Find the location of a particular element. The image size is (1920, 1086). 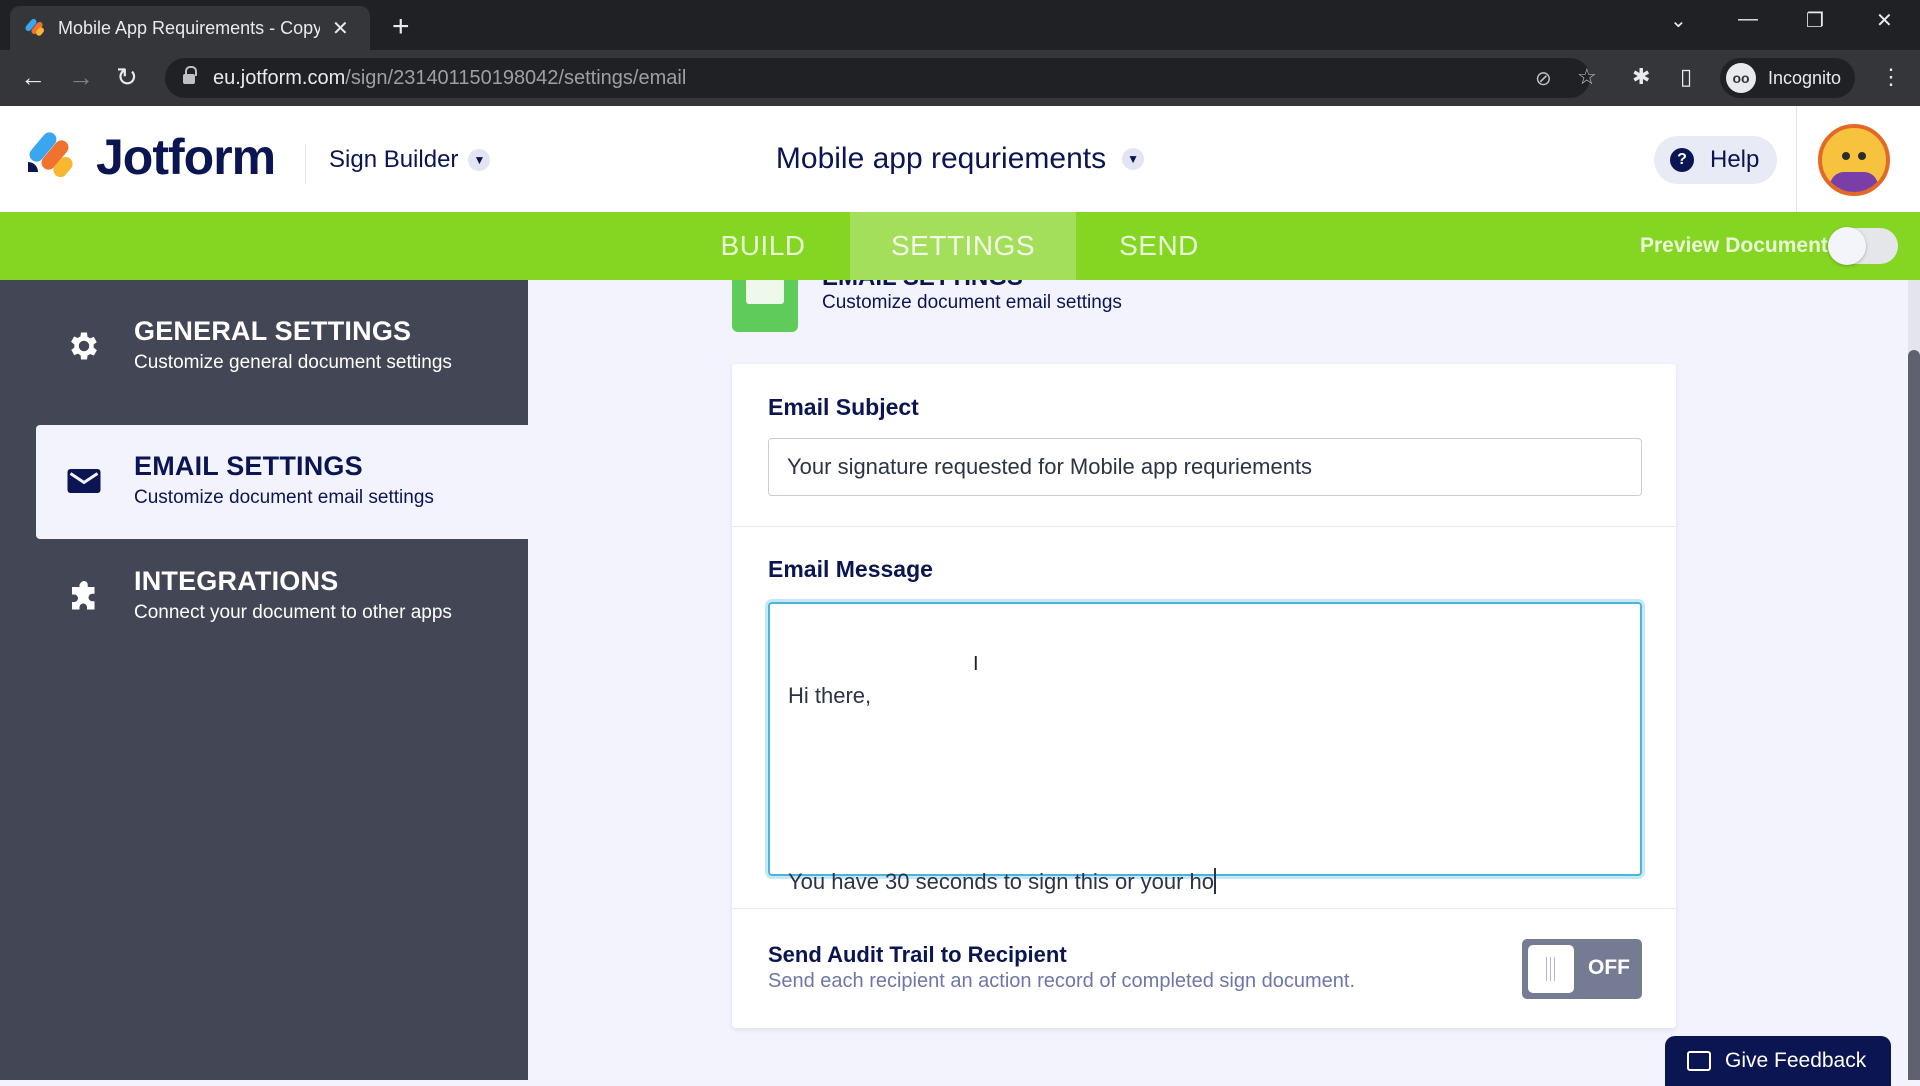

sidebar-item-title: INTEGRATIONS is located at coordinates (236, 581).